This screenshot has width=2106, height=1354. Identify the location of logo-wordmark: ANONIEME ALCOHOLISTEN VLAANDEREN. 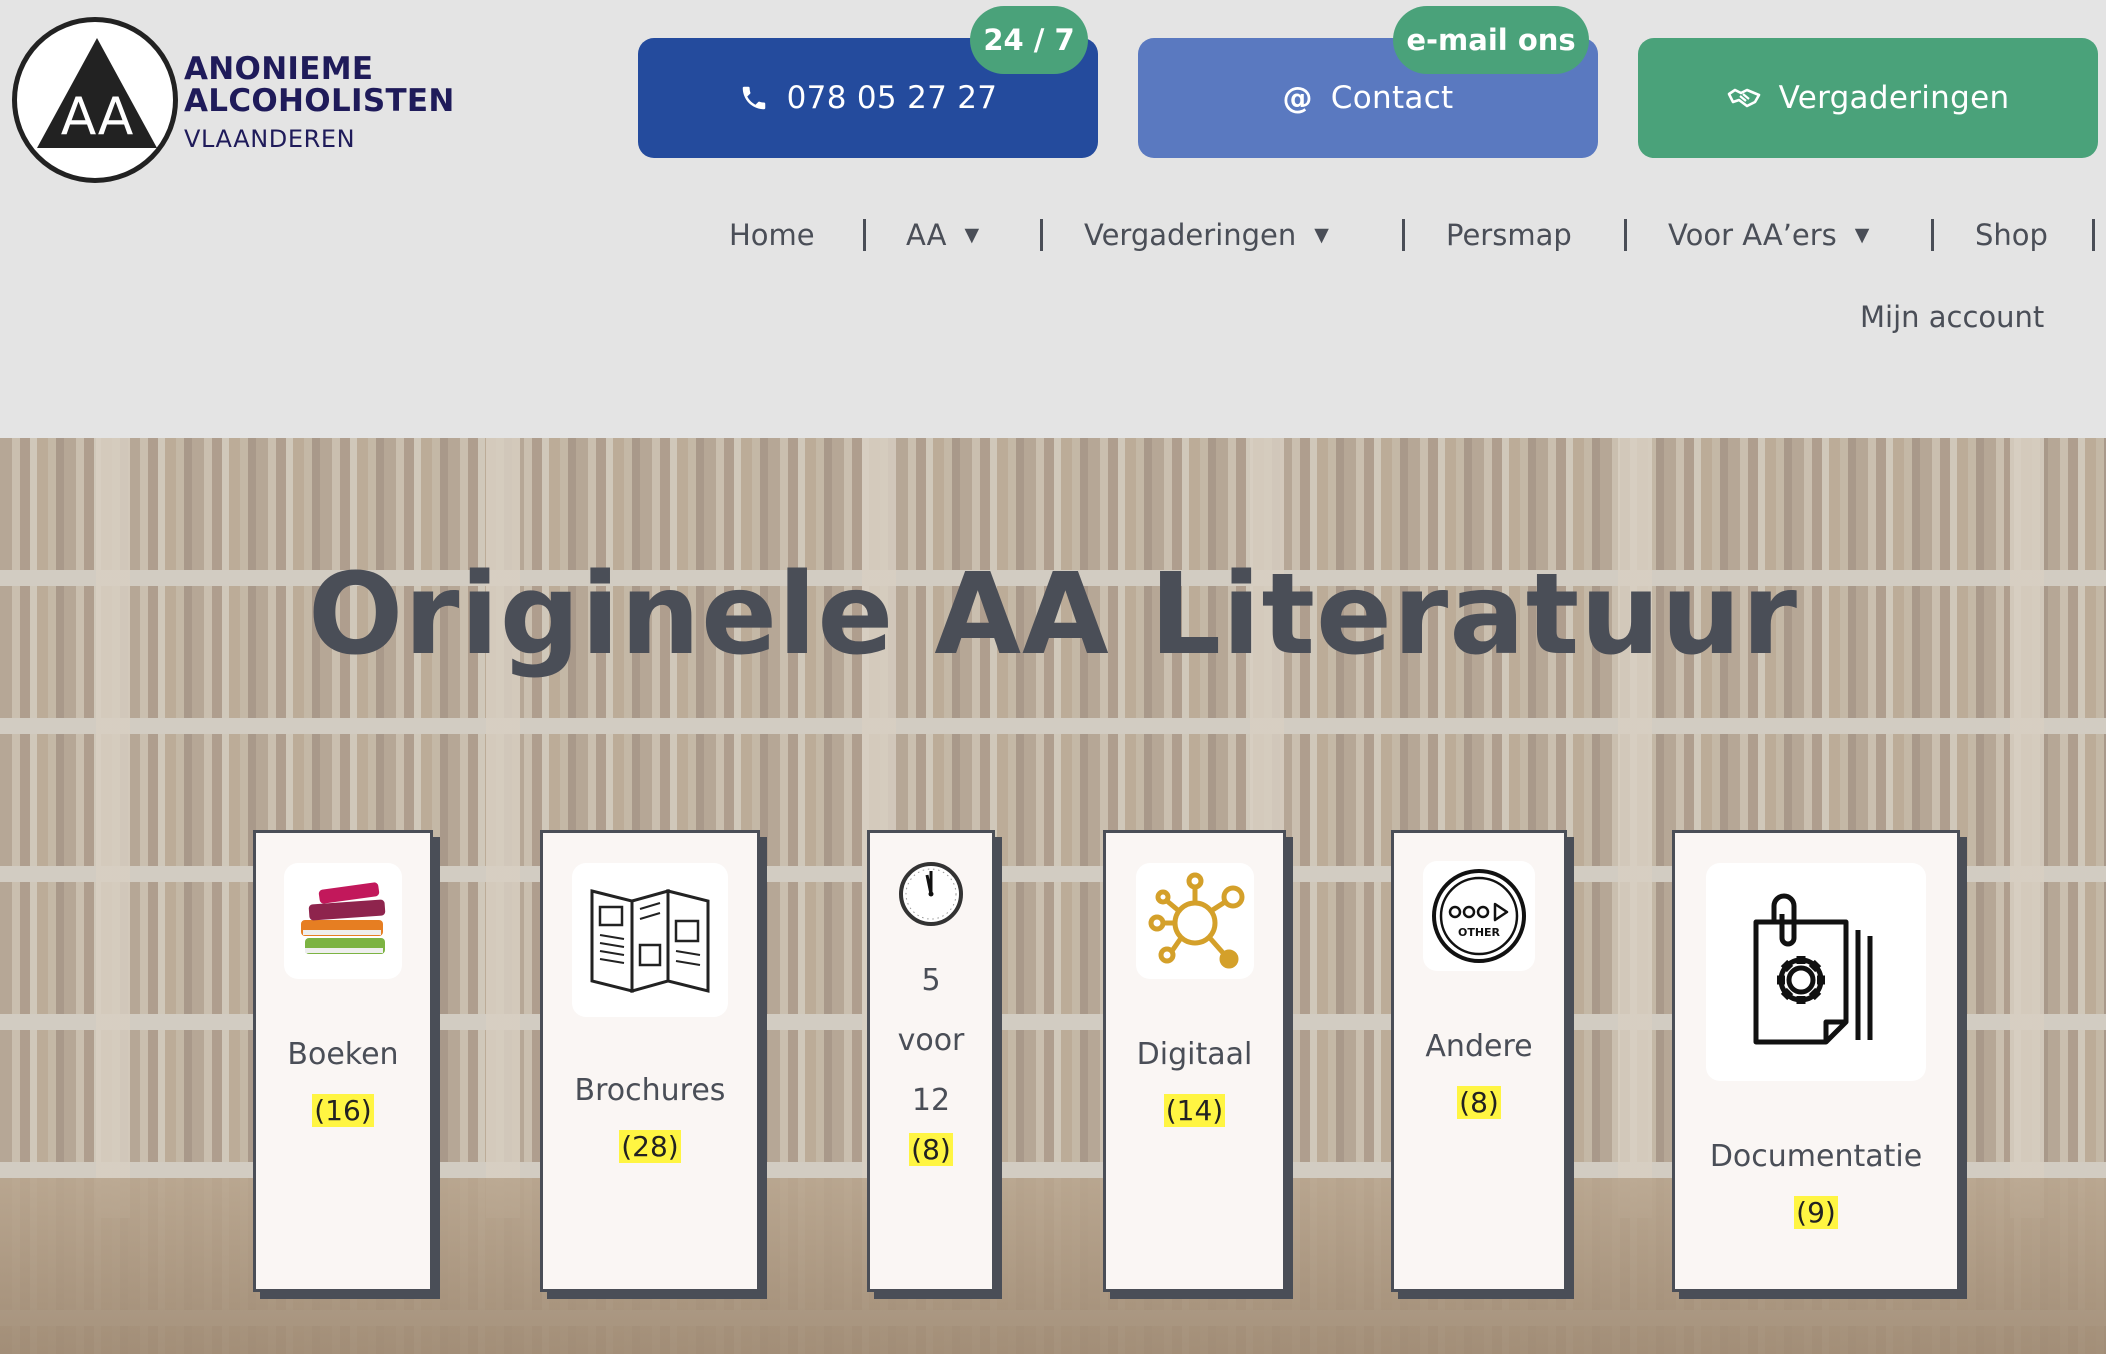
(319, 107).